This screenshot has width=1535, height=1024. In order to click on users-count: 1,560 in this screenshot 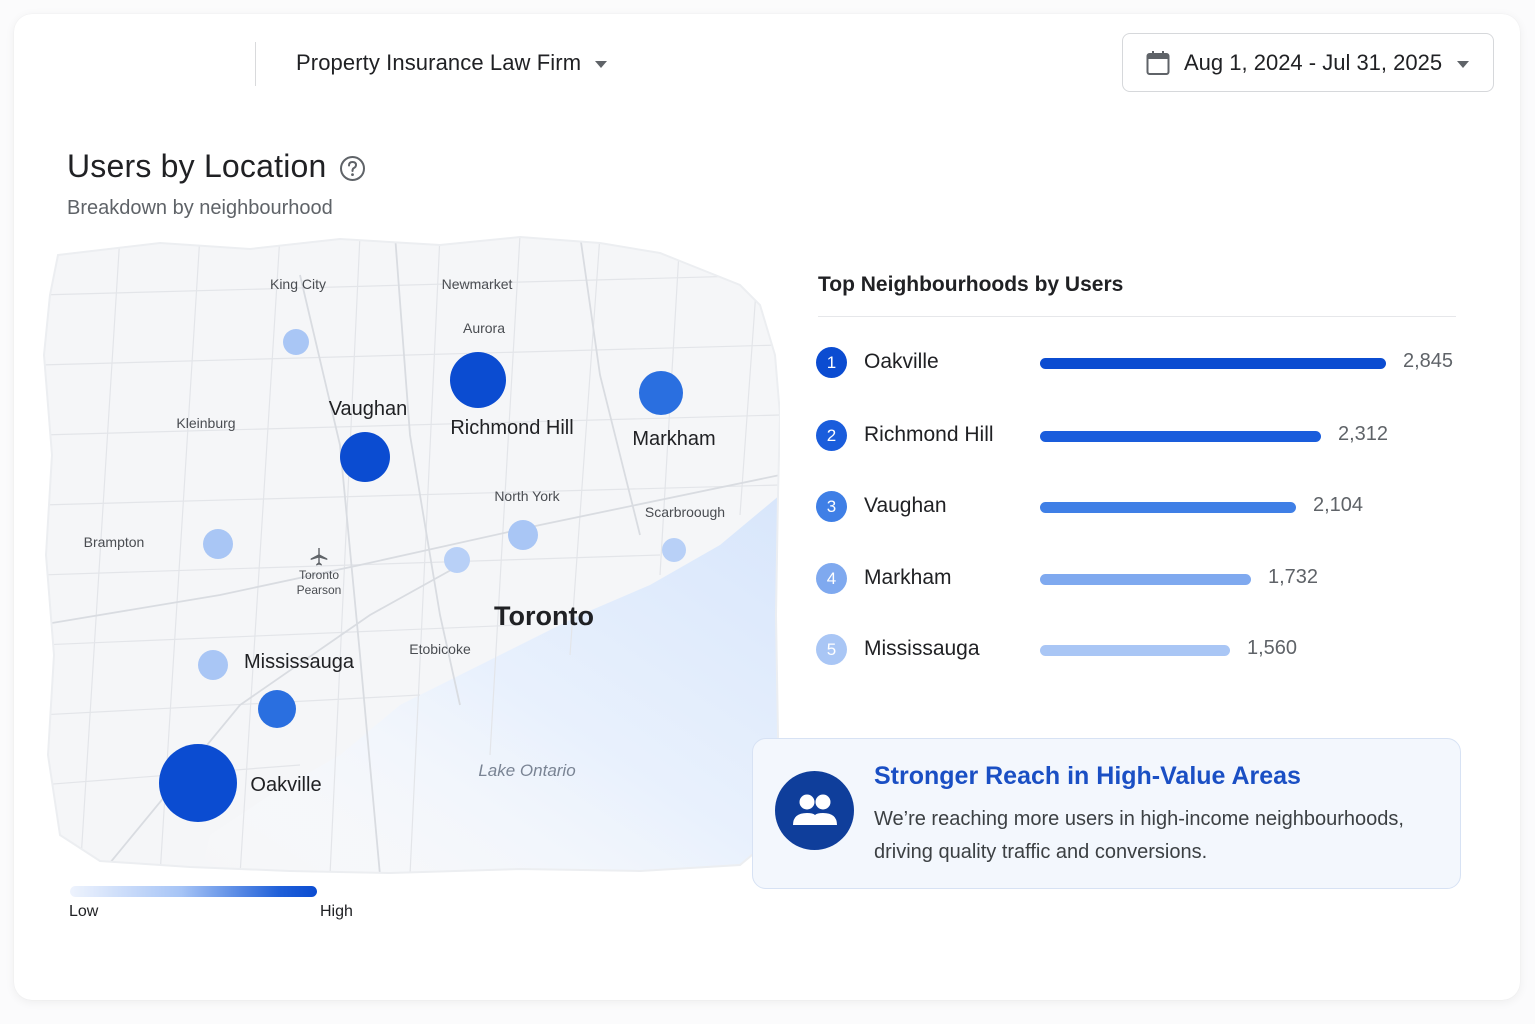, I will do `click(1272, 648)`.